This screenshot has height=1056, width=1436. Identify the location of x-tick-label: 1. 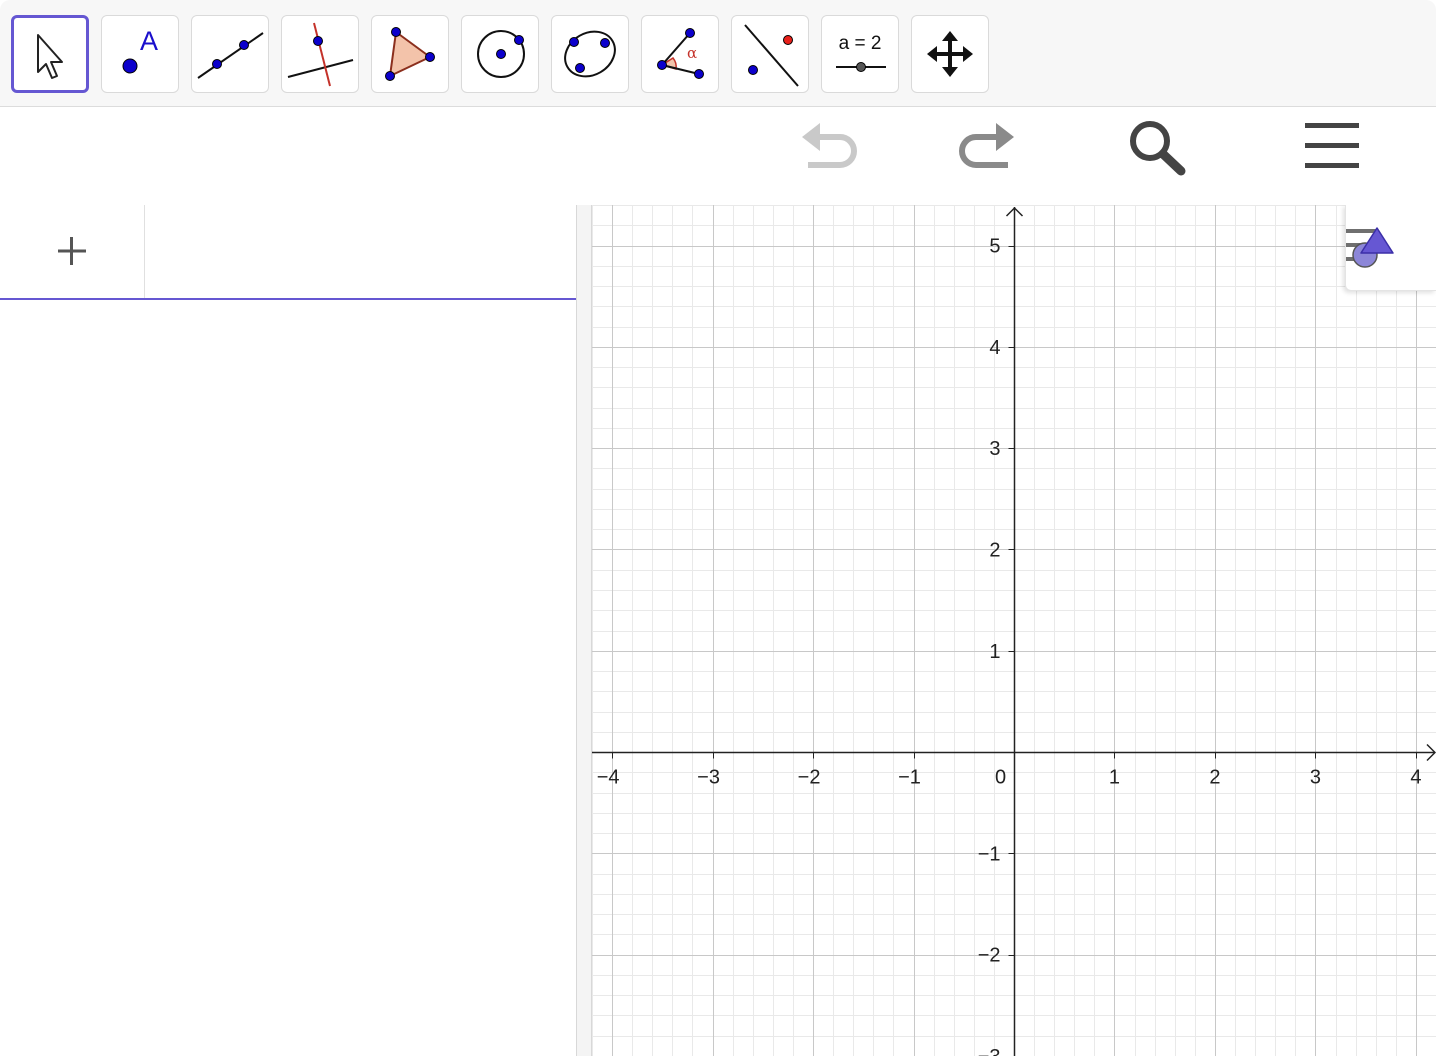
(1114, 778).